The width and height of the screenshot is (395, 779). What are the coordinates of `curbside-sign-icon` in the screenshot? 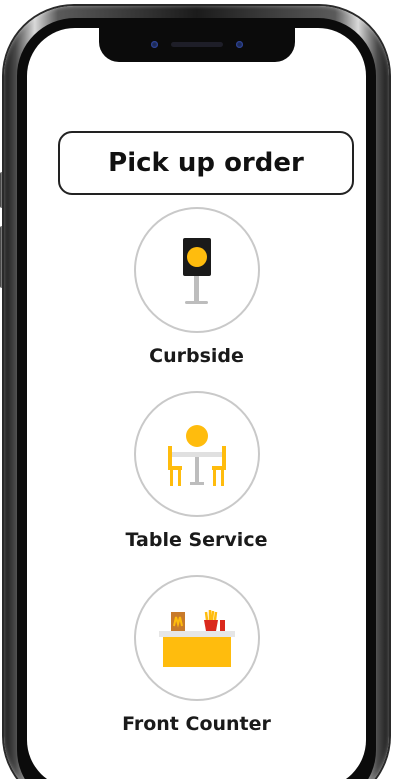 It's located at (196, 271).